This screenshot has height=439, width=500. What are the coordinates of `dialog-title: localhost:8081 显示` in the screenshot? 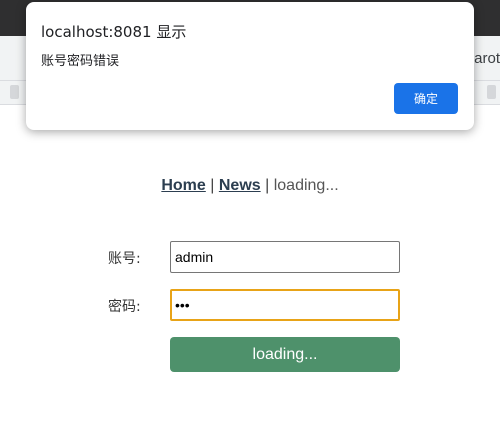 It's located at (114, 32).